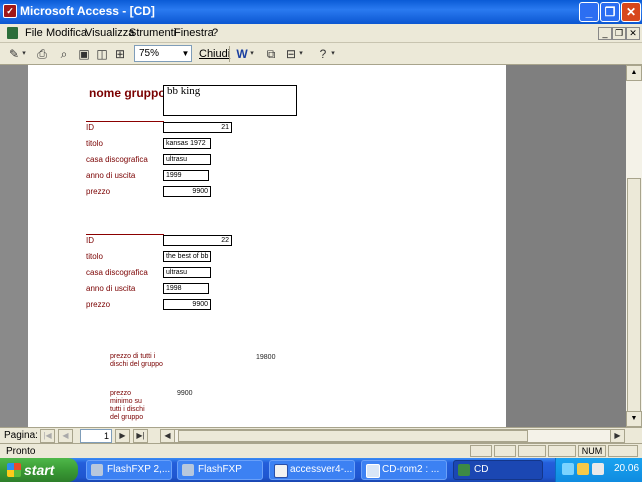 The image size is (642, 482). Describe the element at coordinates (197, 240) in the screenshot. I see `id-value: 22` at that location.